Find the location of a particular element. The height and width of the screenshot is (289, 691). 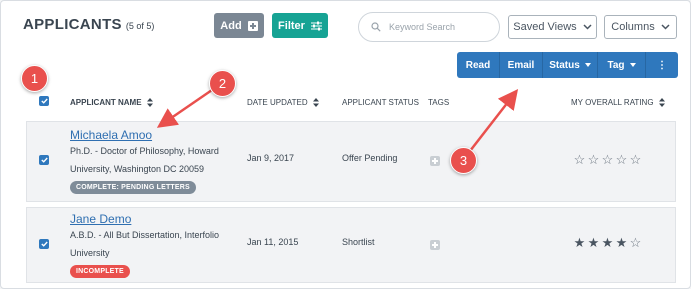

arrow-to-name is located at coordinates (184, 108).